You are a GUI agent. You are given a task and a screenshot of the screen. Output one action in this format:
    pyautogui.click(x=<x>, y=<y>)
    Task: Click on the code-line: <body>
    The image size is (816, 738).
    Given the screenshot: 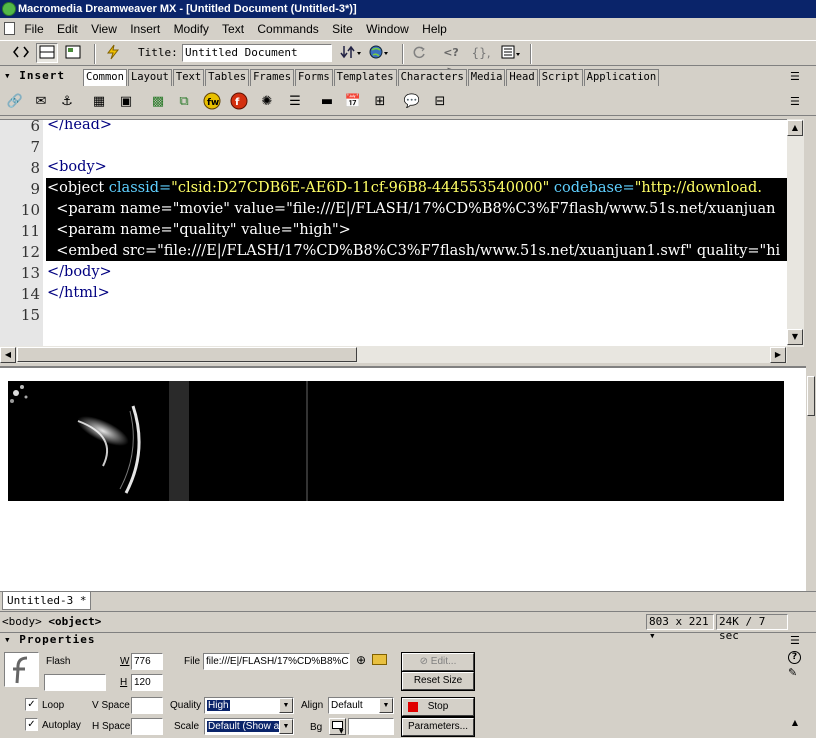 What is the action you would take?
    pyautogui.click(x=77, y=167)
    